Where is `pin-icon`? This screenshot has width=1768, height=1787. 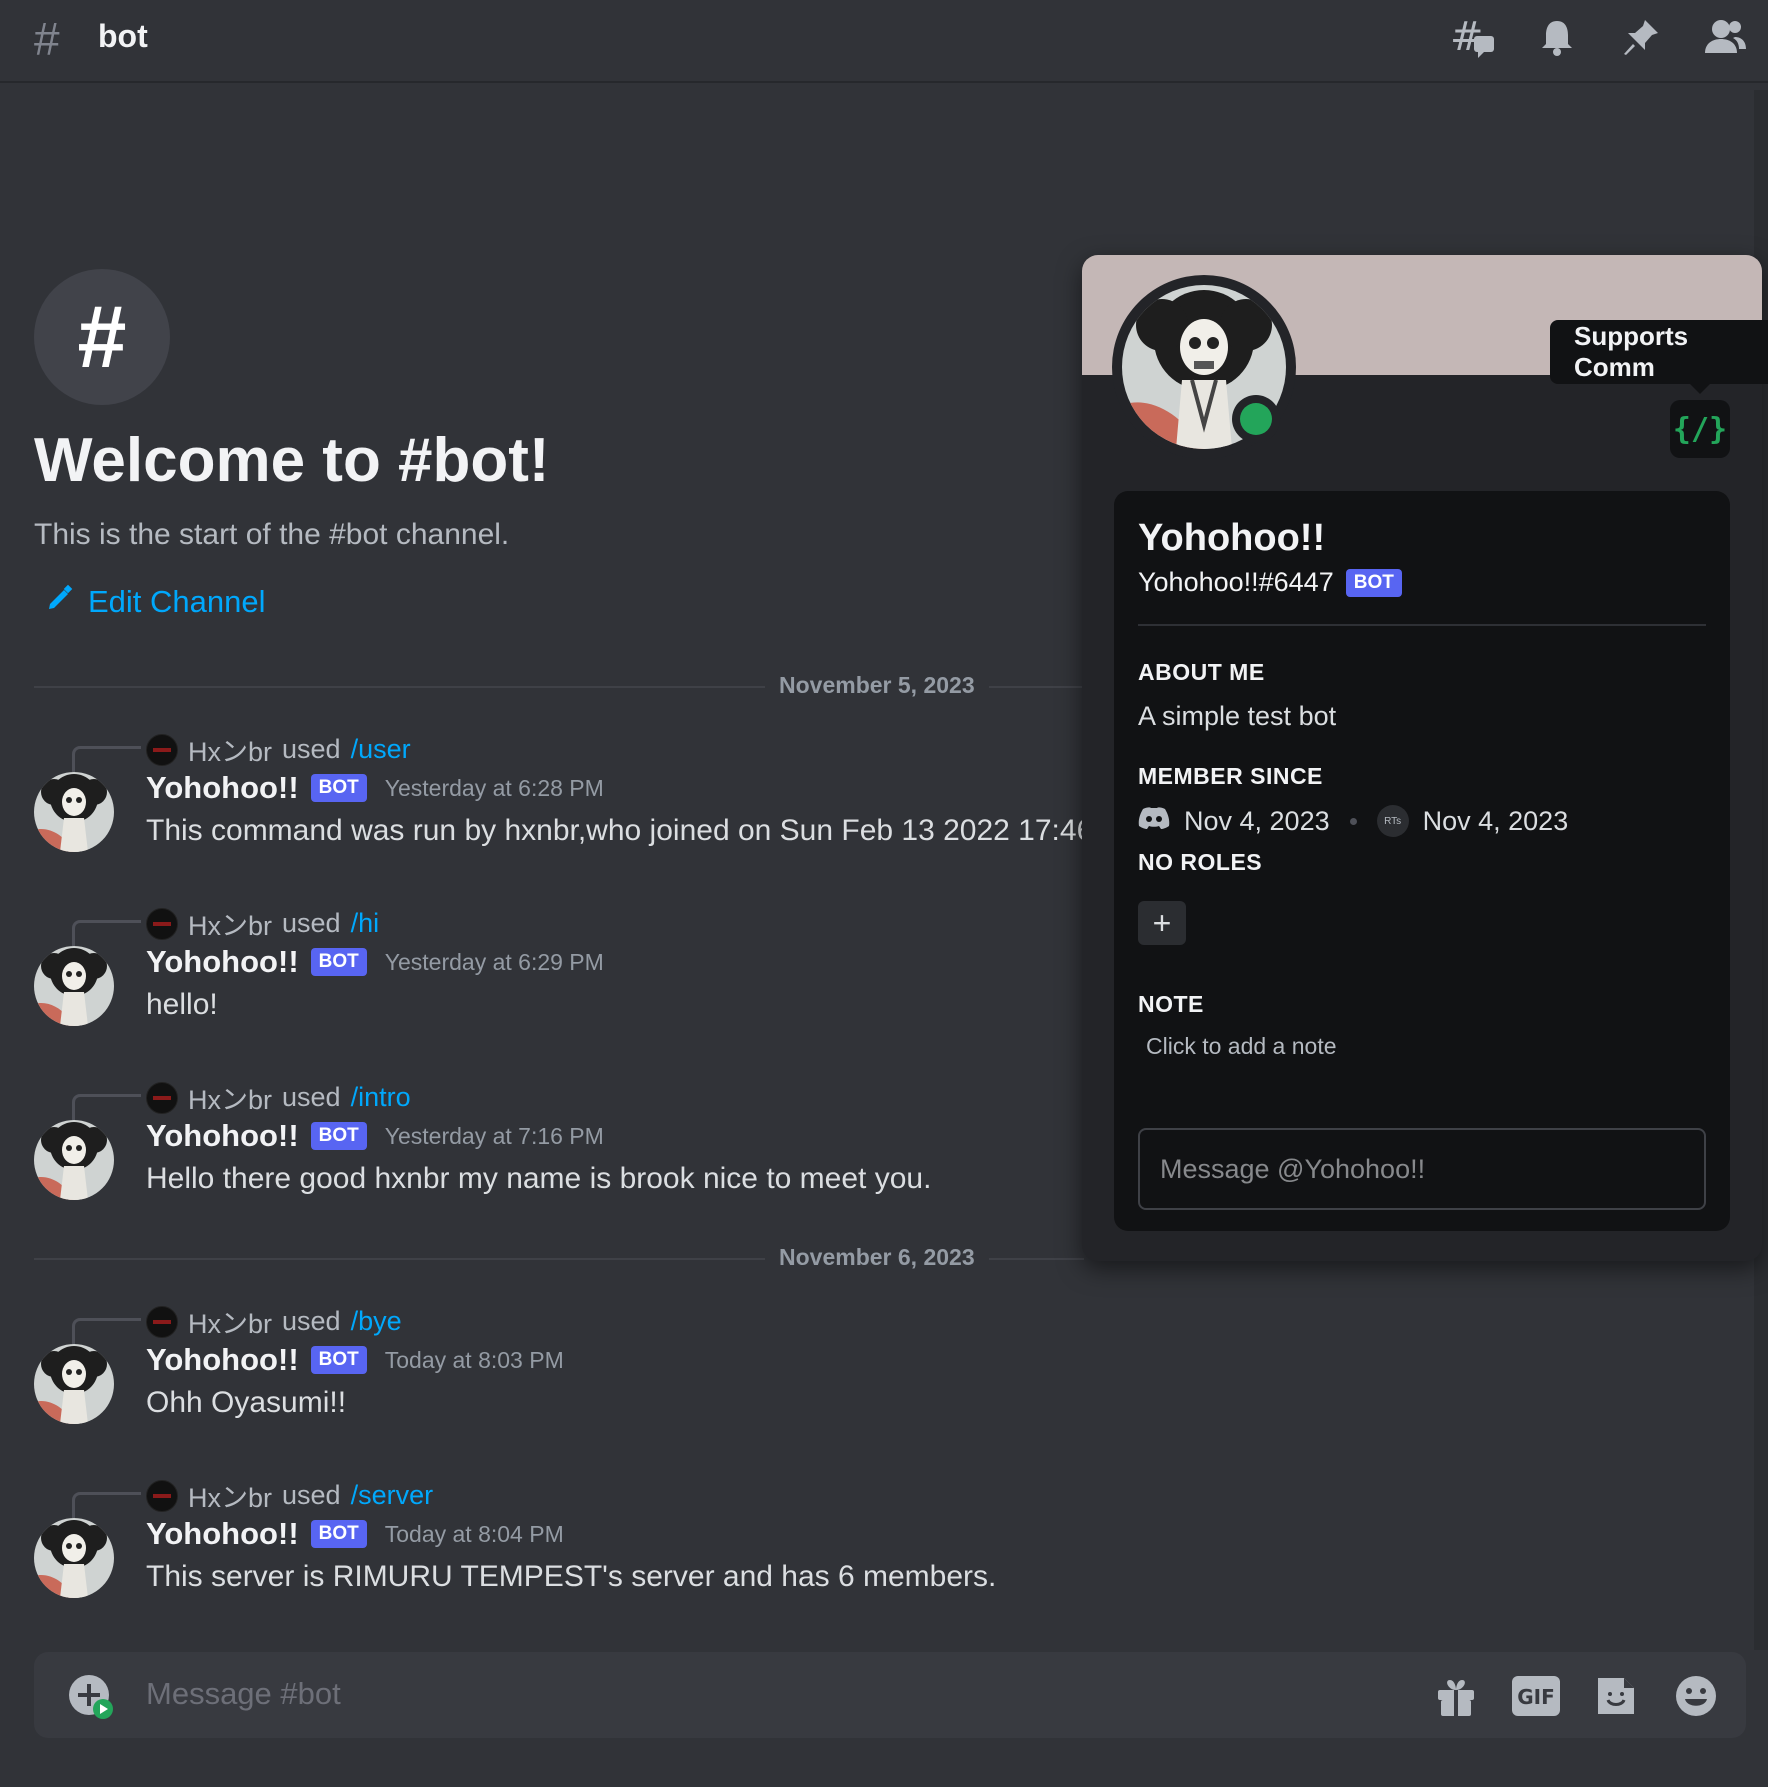 pin-icon is located at coordinates (1641, 37).